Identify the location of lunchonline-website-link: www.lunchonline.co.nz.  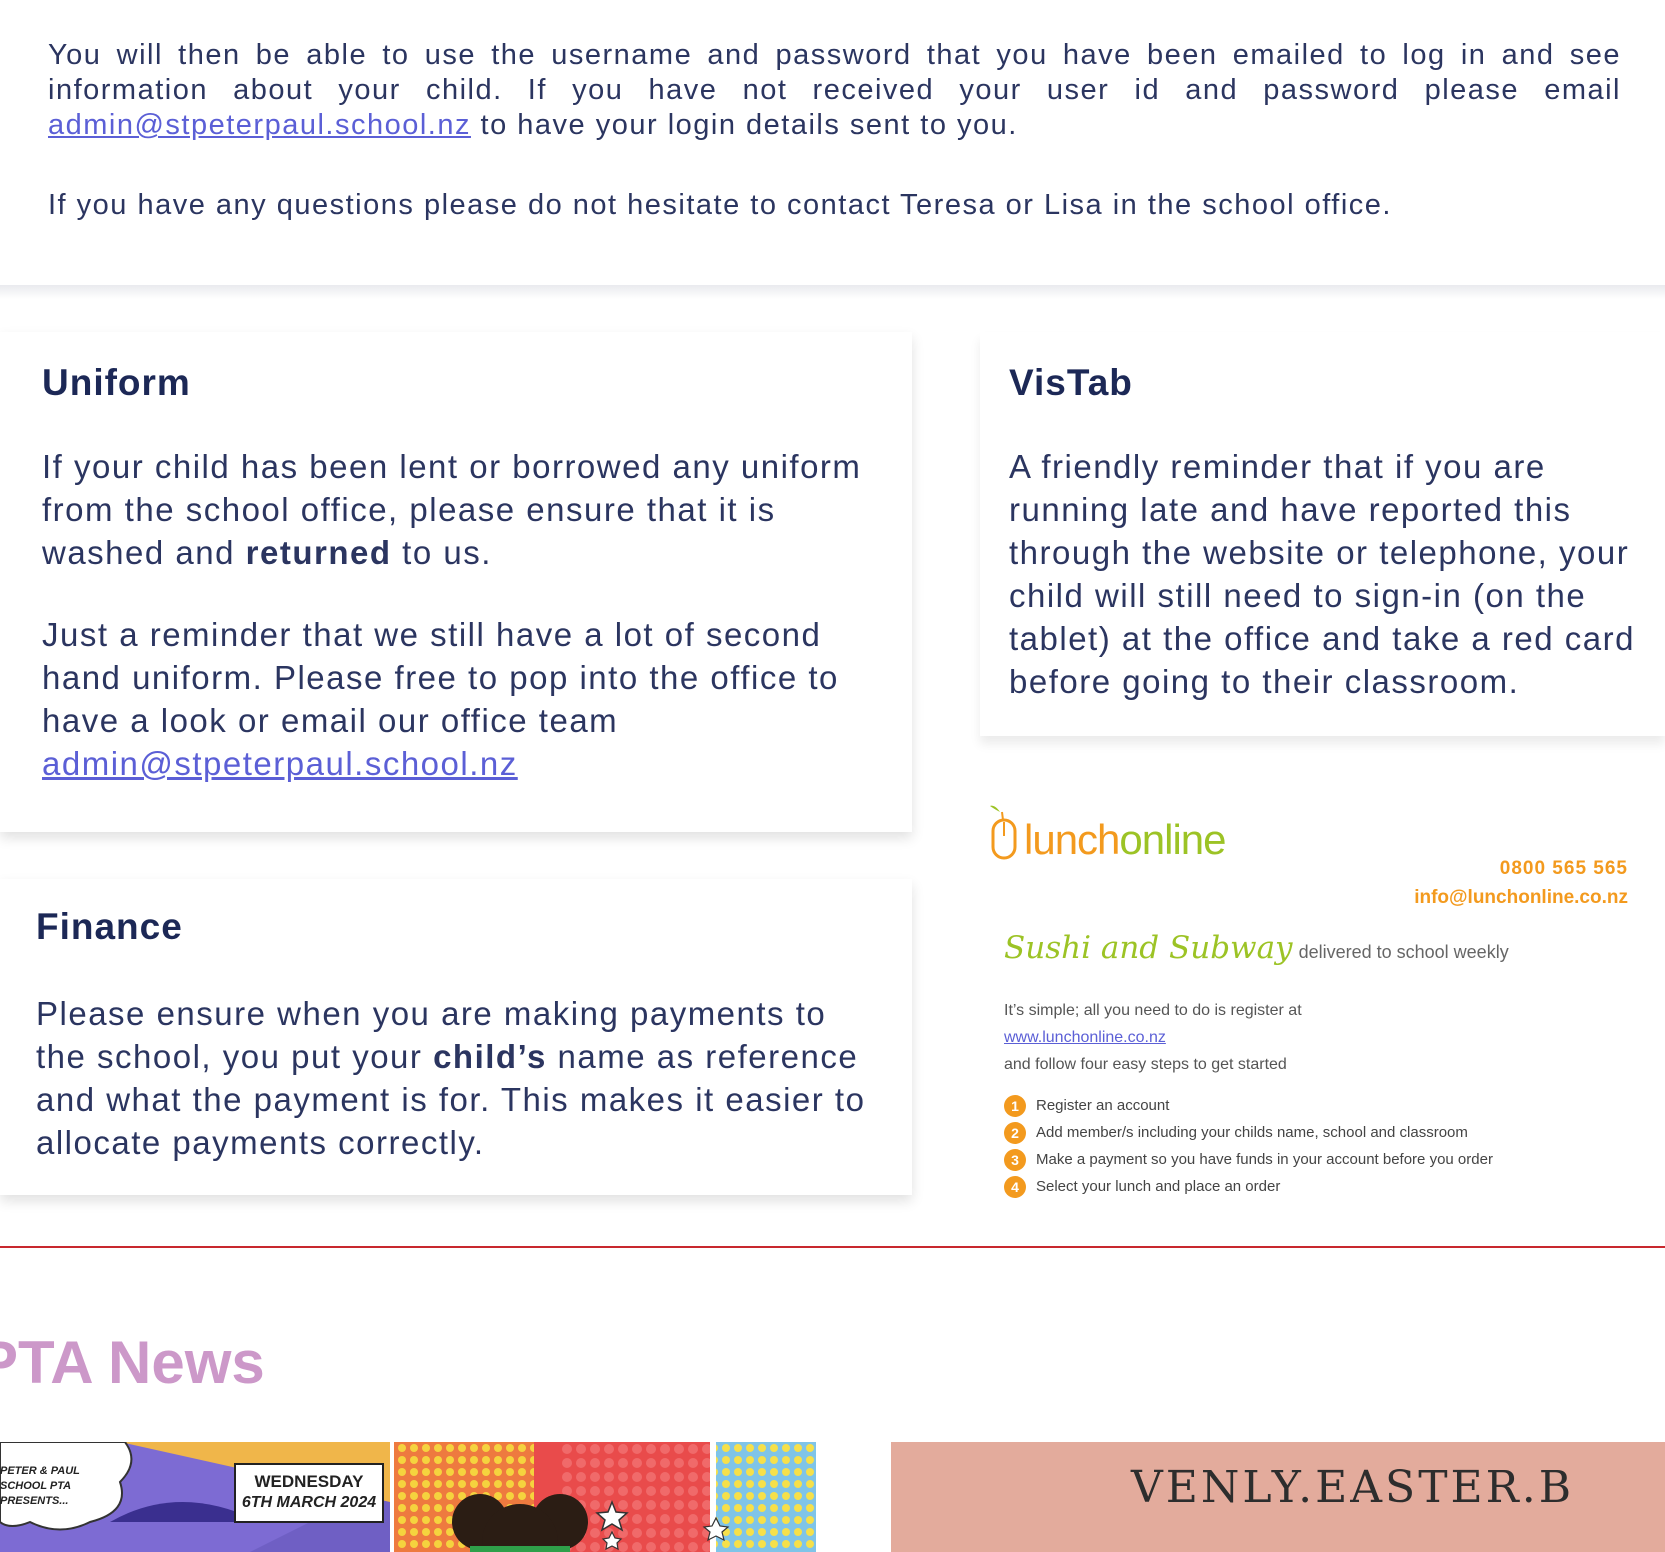
(1085, 1038).